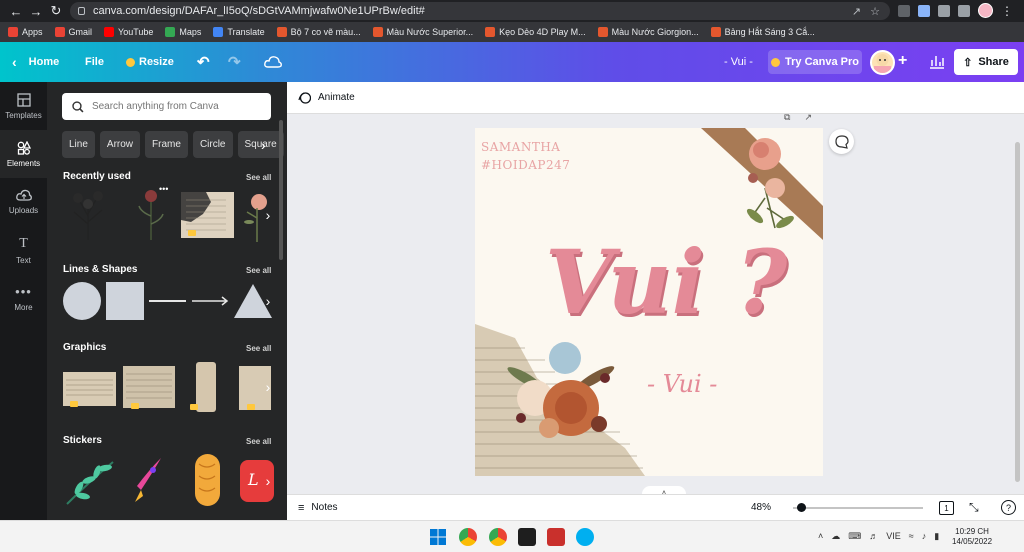 This screenshot has width=1024, height=552. I want to click on bookmark-item: Maps, so click(183, 32).